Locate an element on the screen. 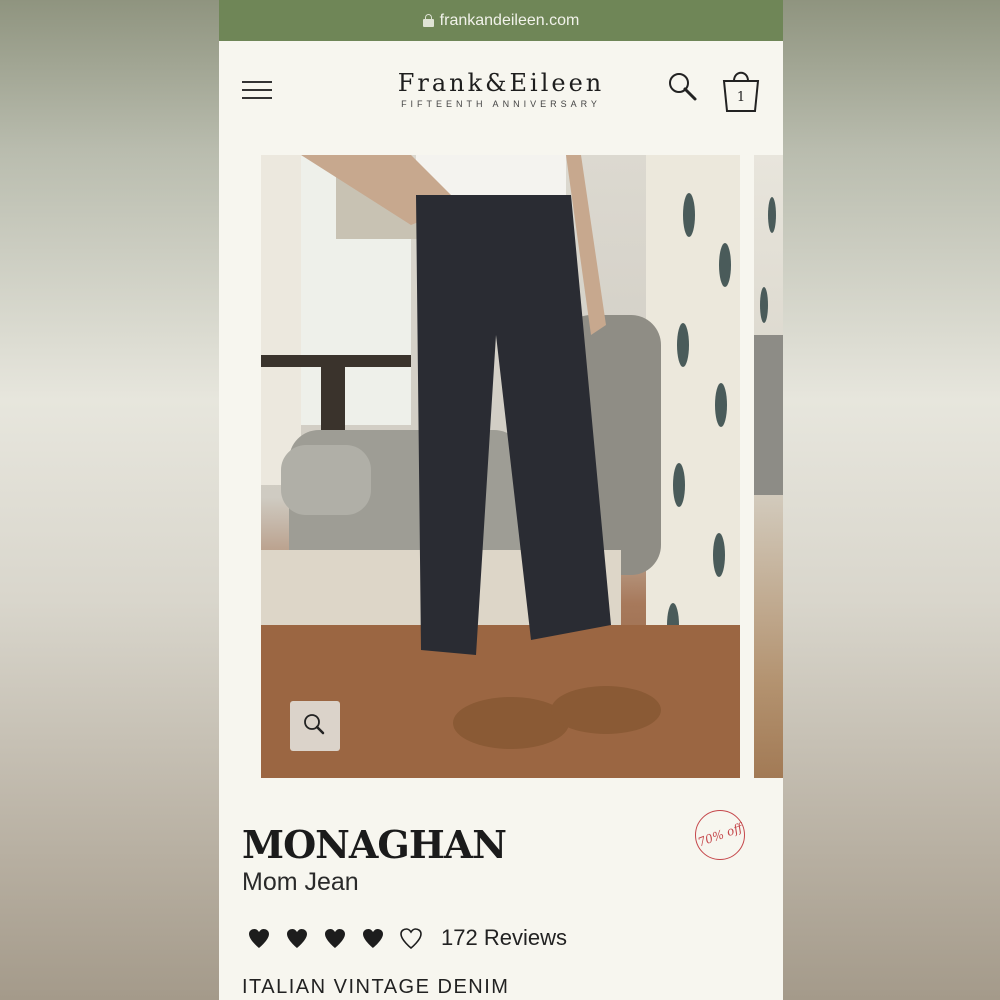 This screenshot has height=1000, width=1000. product-style: Mom Jean is located at coordinates (300, 882).